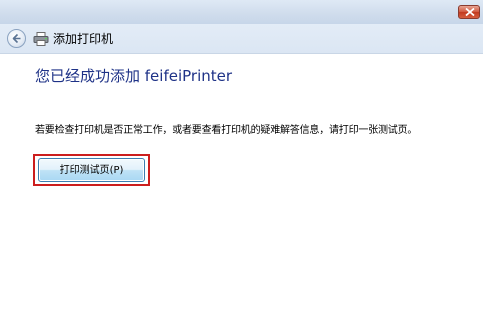  I want to click on print-test-page-button: 打印测试页(P), so click(91, 170).